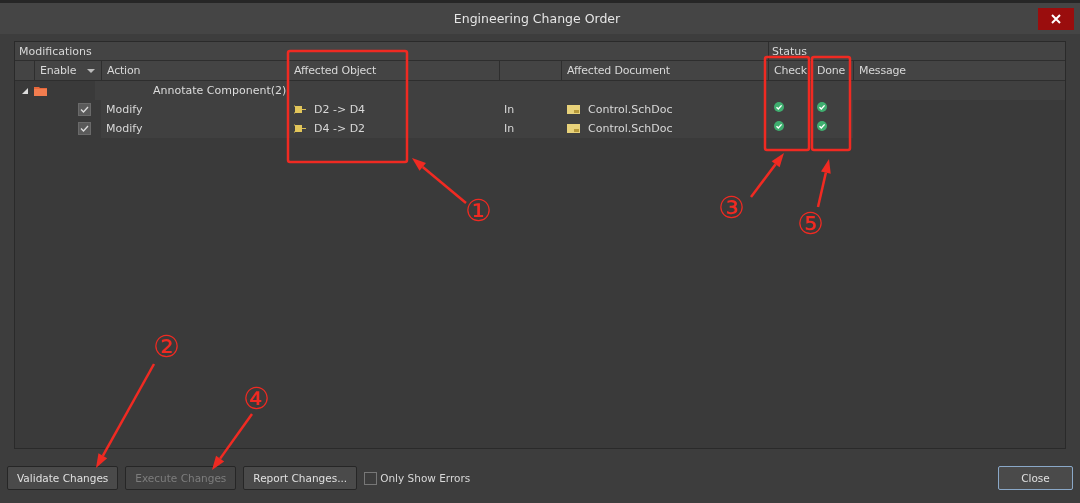 The width and height of the screenshot is (1080, 503). Describe the element at coordinates (393, 71) in the screenshot. I see `column-header: Affected Object` at that location.